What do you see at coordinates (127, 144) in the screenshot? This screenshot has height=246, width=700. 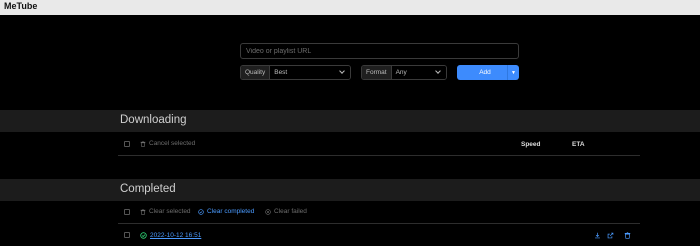 I see `downloading-select-all-checkbox` at bounding box center [127, 144].